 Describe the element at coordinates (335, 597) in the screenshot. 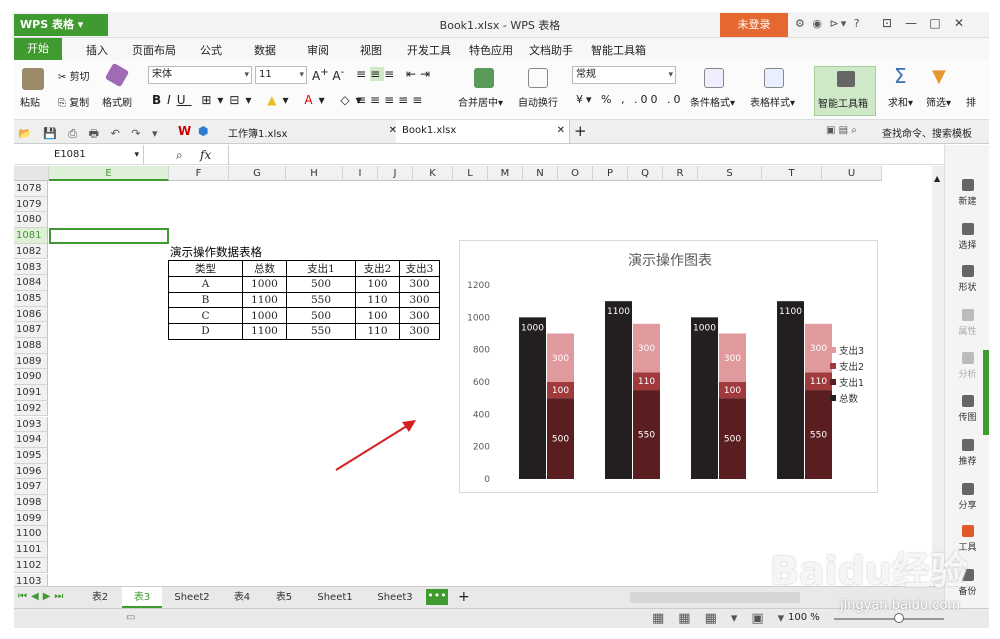

I see `sheet-tab: Sheet1` at that location.